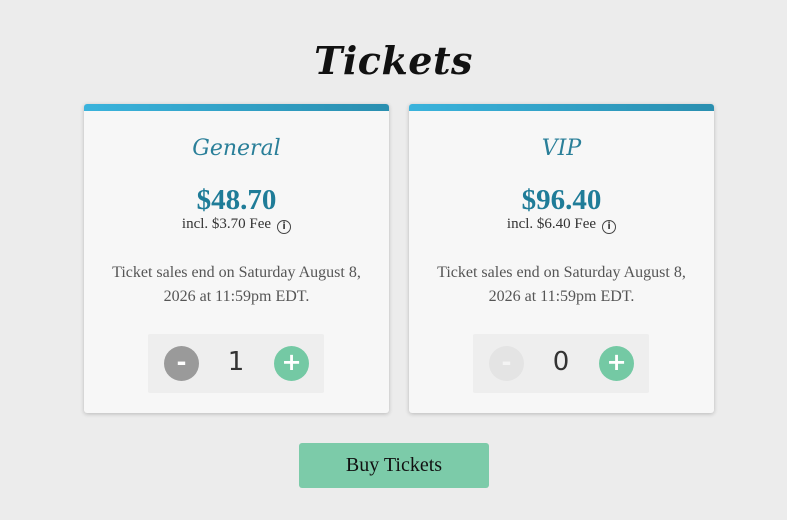 The image size is (787, 520). What do you see at coordinates (393, 60) in the screenshot?
I see `page-title: Tickets` at bounding box center [393, 60].